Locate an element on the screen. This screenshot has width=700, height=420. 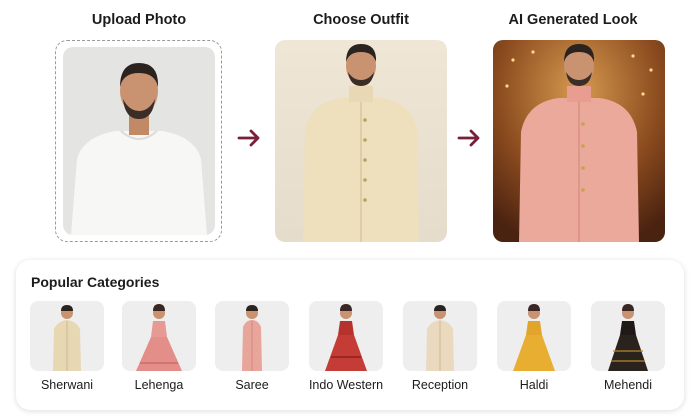
haldi-thumbnail is located at coordinates (534, 336).